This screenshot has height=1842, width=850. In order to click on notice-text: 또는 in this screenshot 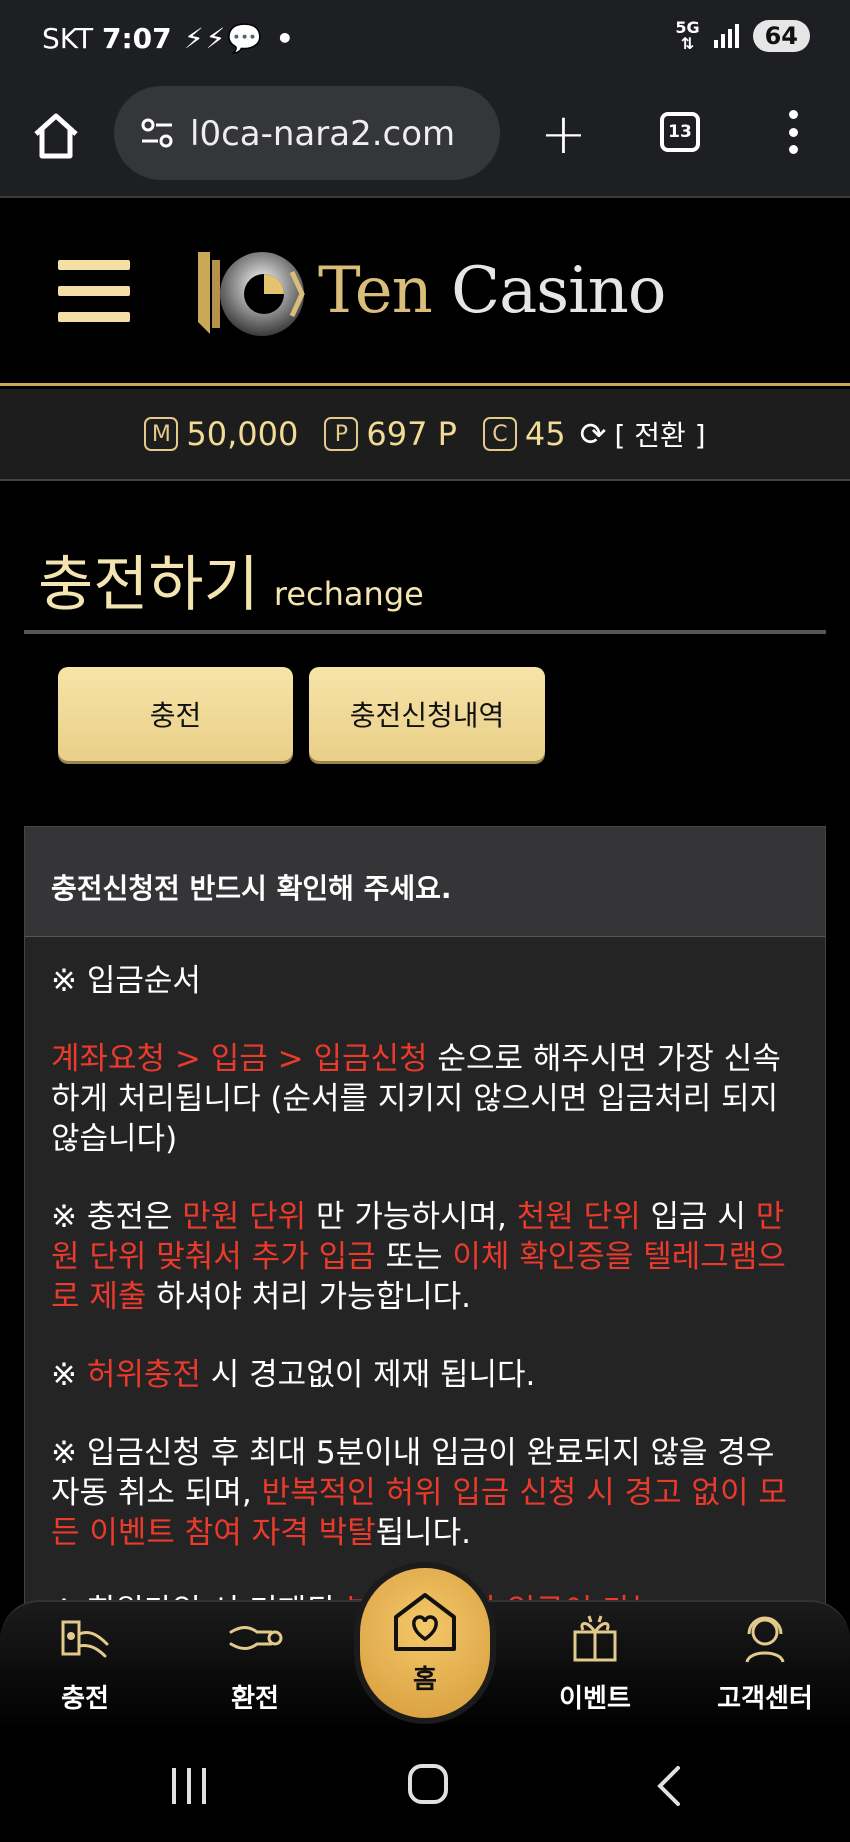, I will do `click(414, 1257)`.